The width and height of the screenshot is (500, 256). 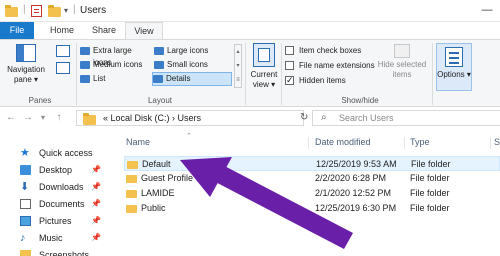 What do you see at coordinates (356, 208) in the screenshot?
I see `file-date: 12/25/2019 6:30 PM` at bounding box center [356, 208].